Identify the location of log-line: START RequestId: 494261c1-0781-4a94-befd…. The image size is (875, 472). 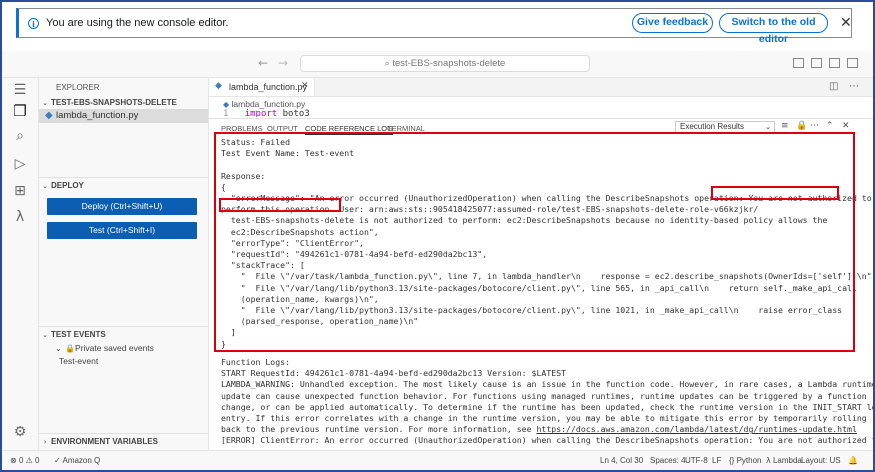
(394, 373).